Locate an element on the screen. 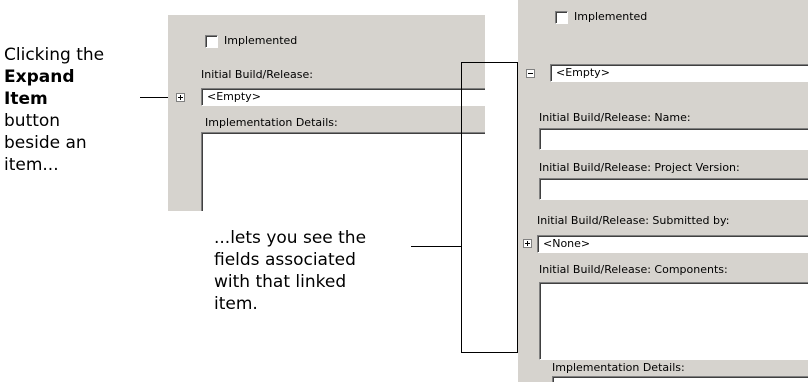  callout-line: Clicking the is located at coordinates (54, 55).